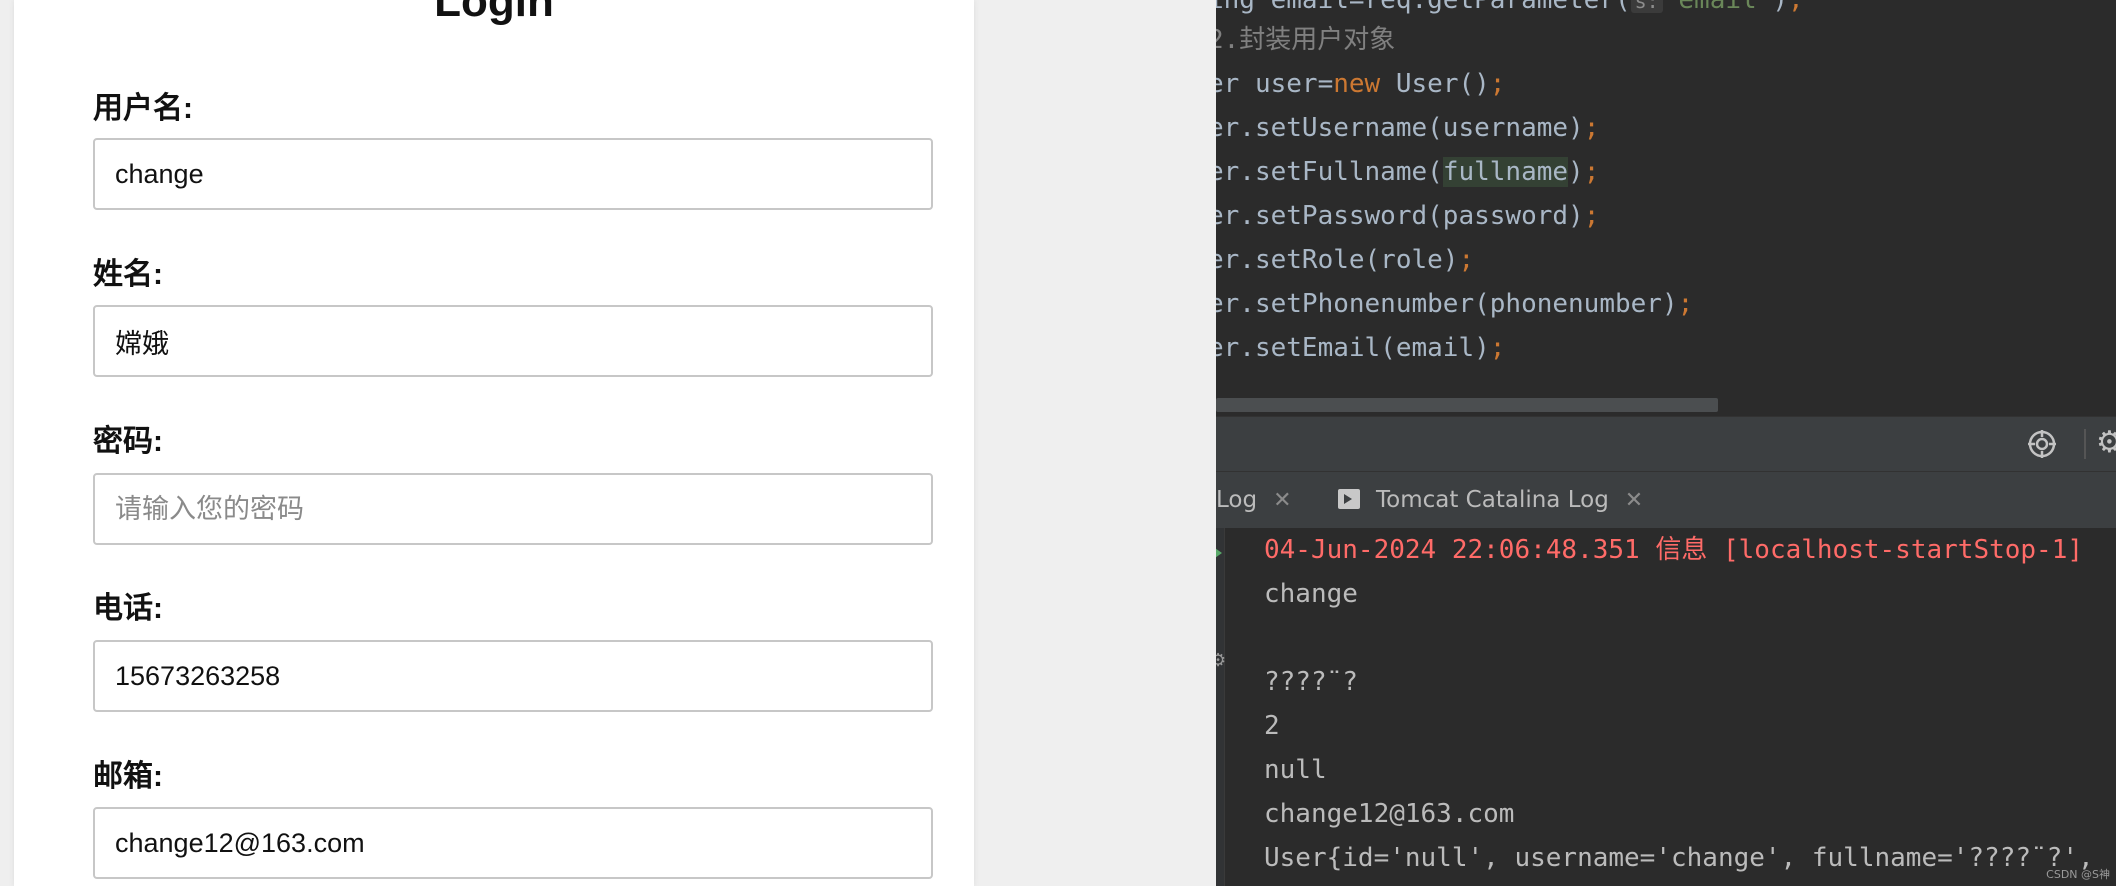 This screenshot has width=2116, height=886. Describe the element at coordinates (1311, 682) in the screenshot. I see `console-line: ????¨?` at that location.